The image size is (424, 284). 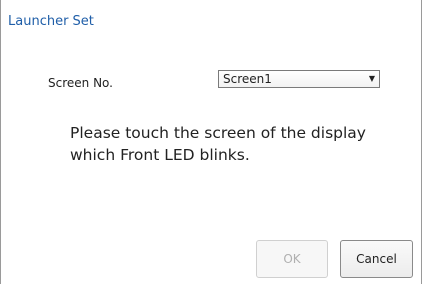 I want to click on dialog-right-border, so click(x=421, y=142).